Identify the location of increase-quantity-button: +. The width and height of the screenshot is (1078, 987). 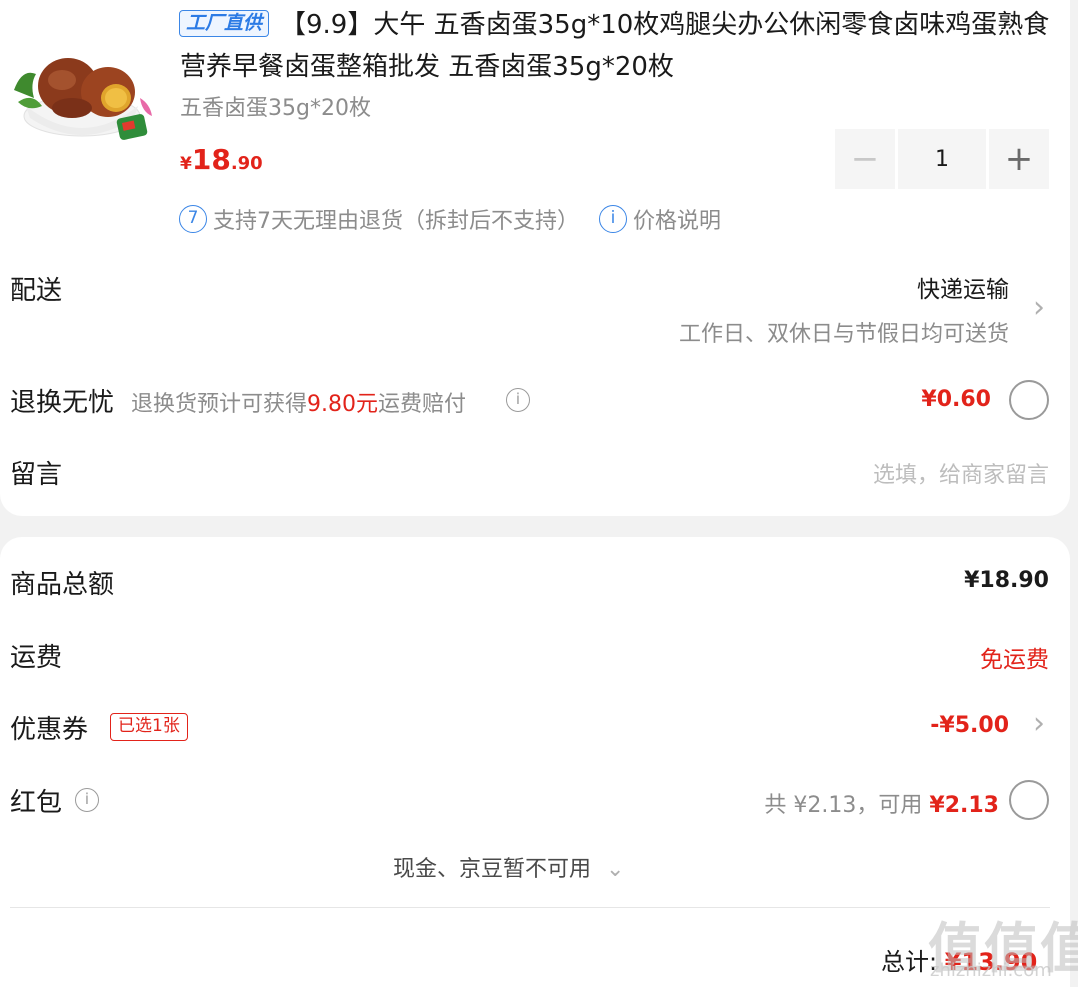
(1019, 159).